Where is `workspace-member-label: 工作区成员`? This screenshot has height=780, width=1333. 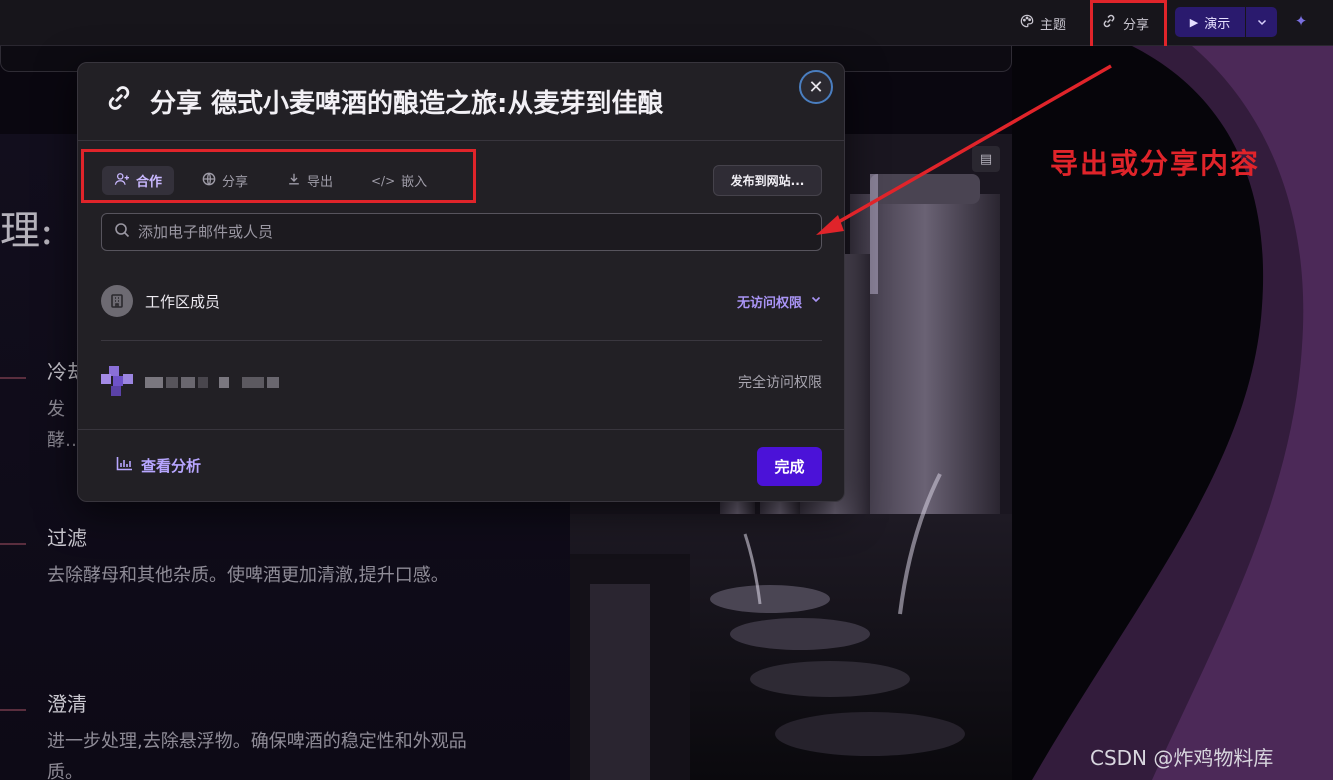 workspace-member-label: 工作区成员 is located at coordinates (183, 301).